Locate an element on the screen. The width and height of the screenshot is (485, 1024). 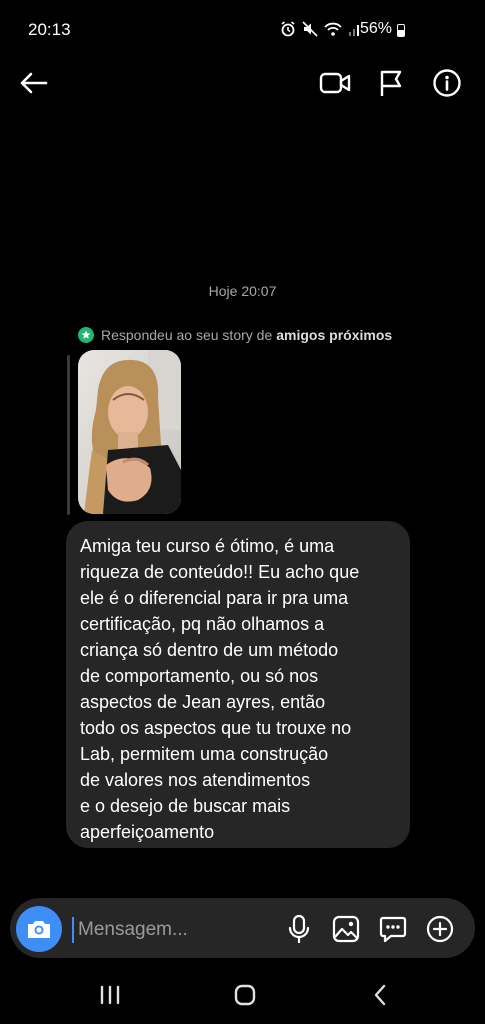
more-options-button is located at coordinates (440, 929).